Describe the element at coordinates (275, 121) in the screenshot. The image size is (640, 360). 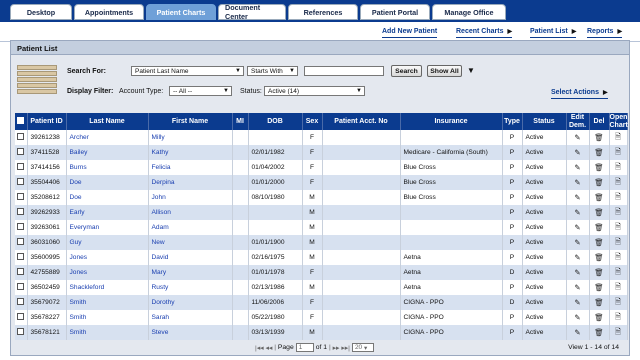
I see `col-dob: DOB` at that location.